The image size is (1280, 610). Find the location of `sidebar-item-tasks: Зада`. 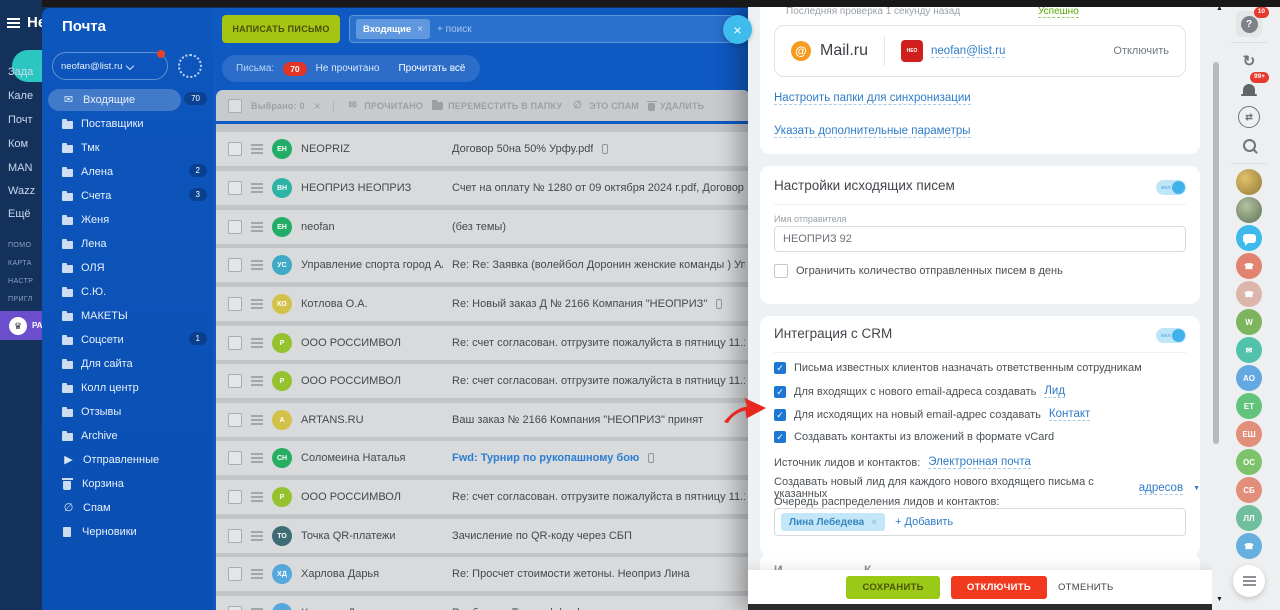

sidebar-item-tasks: Зада is located at coordinates (20, 72).